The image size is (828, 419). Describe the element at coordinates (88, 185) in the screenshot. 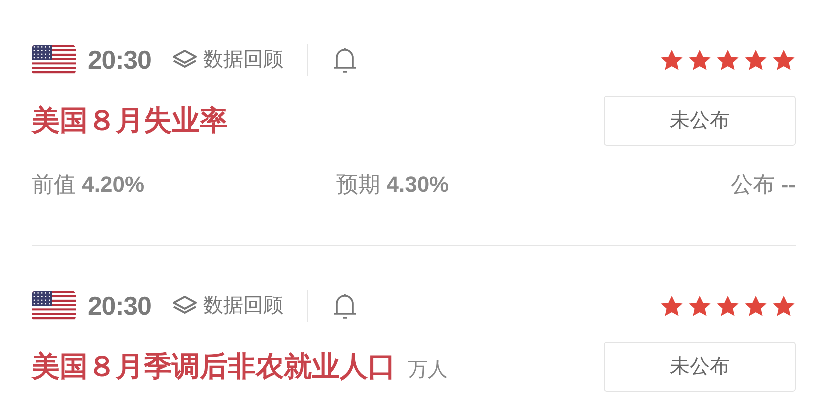

I see `indicator-value: 前值 4.20%` at that location.